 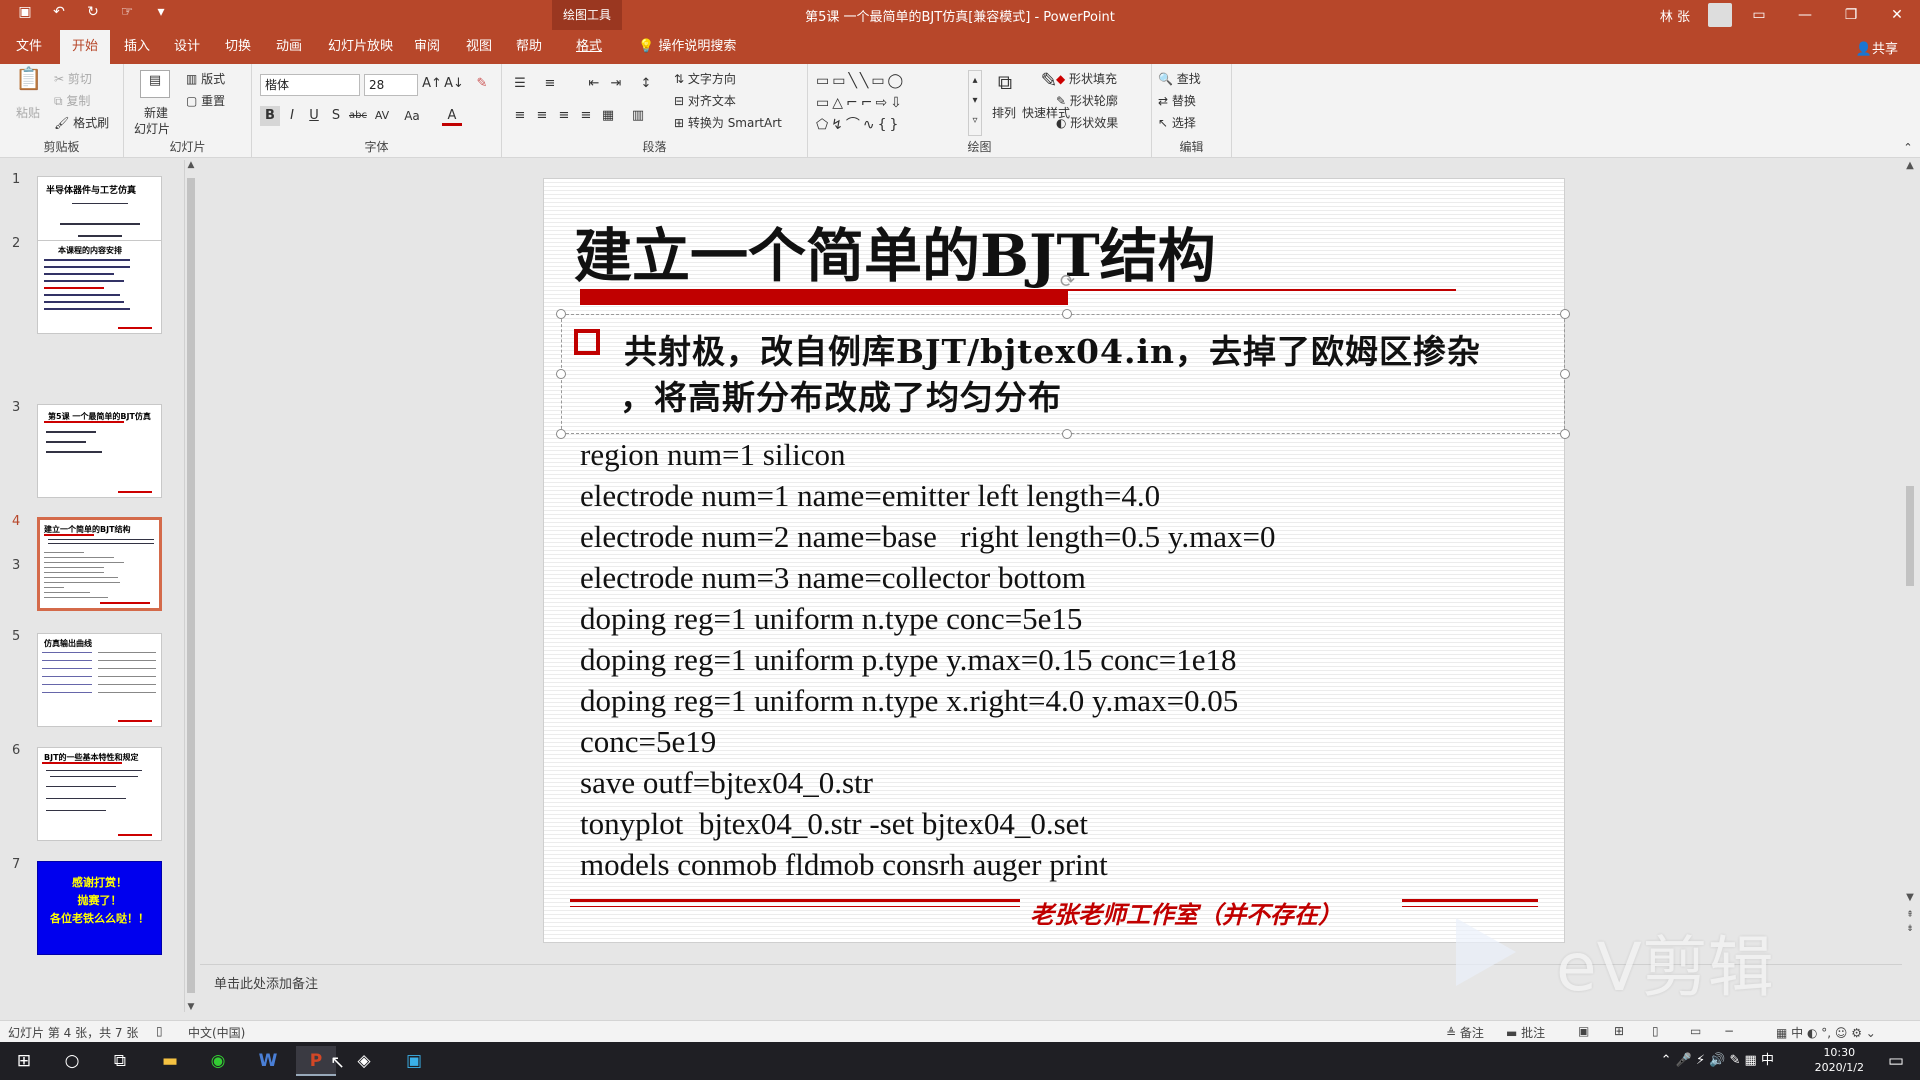 What do you see at coordinates (1896, 1061) in the screenshot?
I see `notification-icon: ▭` at bounding box center [1896, 1061].